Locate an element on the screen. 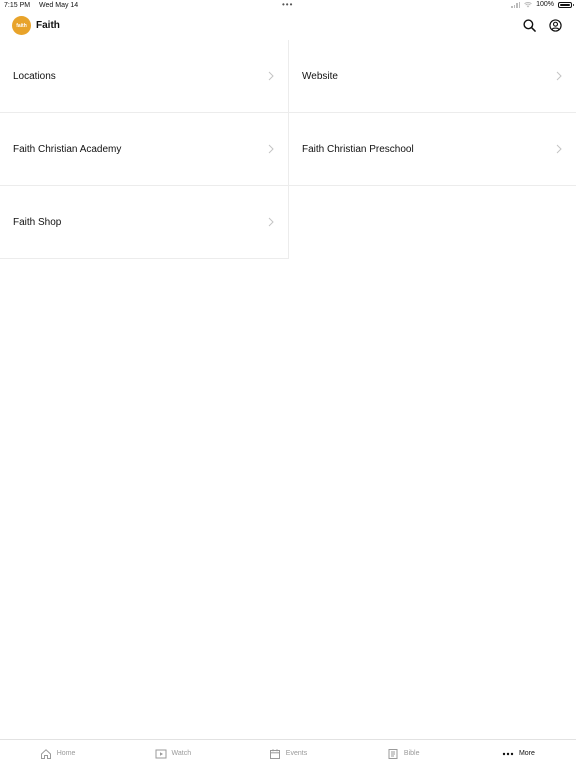 Image resolution: width=576 pixels, height=768 pixels. more-icon is located at coordinates (508, 754).